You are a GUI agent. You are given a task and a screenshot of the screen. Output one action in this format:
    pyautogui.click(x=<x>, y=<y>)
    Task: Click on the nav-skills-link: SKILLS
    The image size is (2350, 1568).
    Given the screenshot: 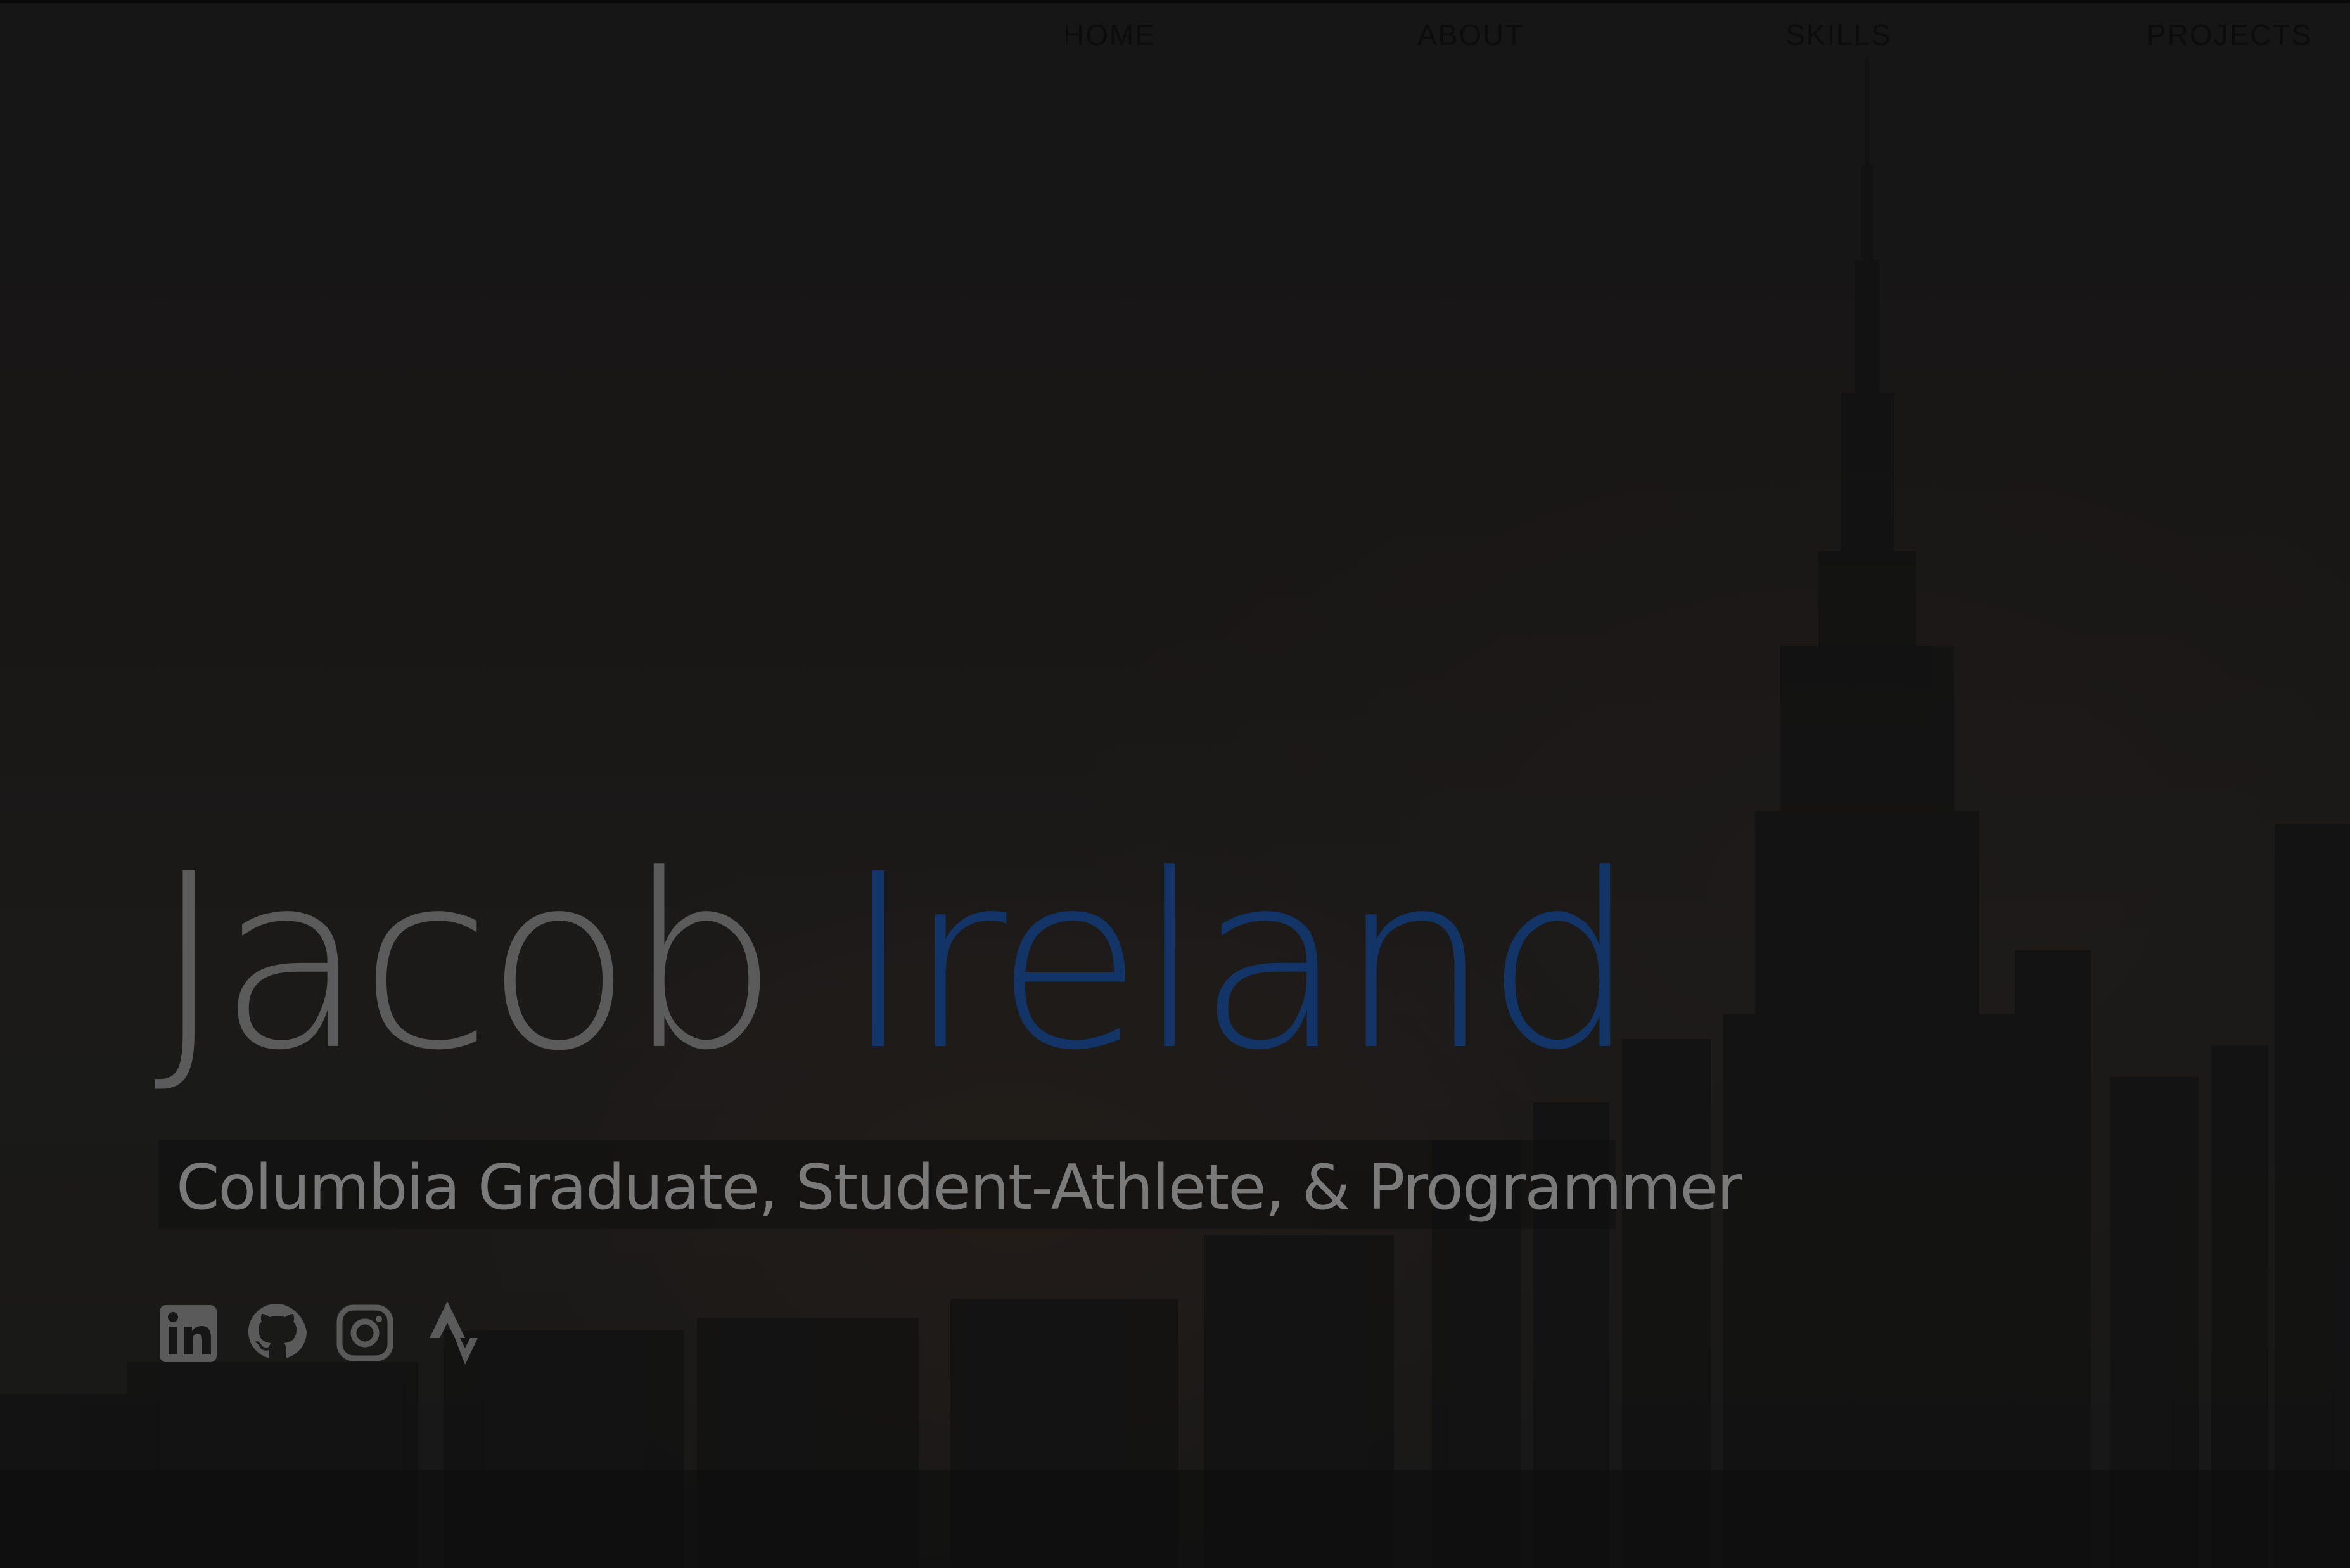 What is the action you would take?
    pyautogui.click(x=1839, y=35)
    